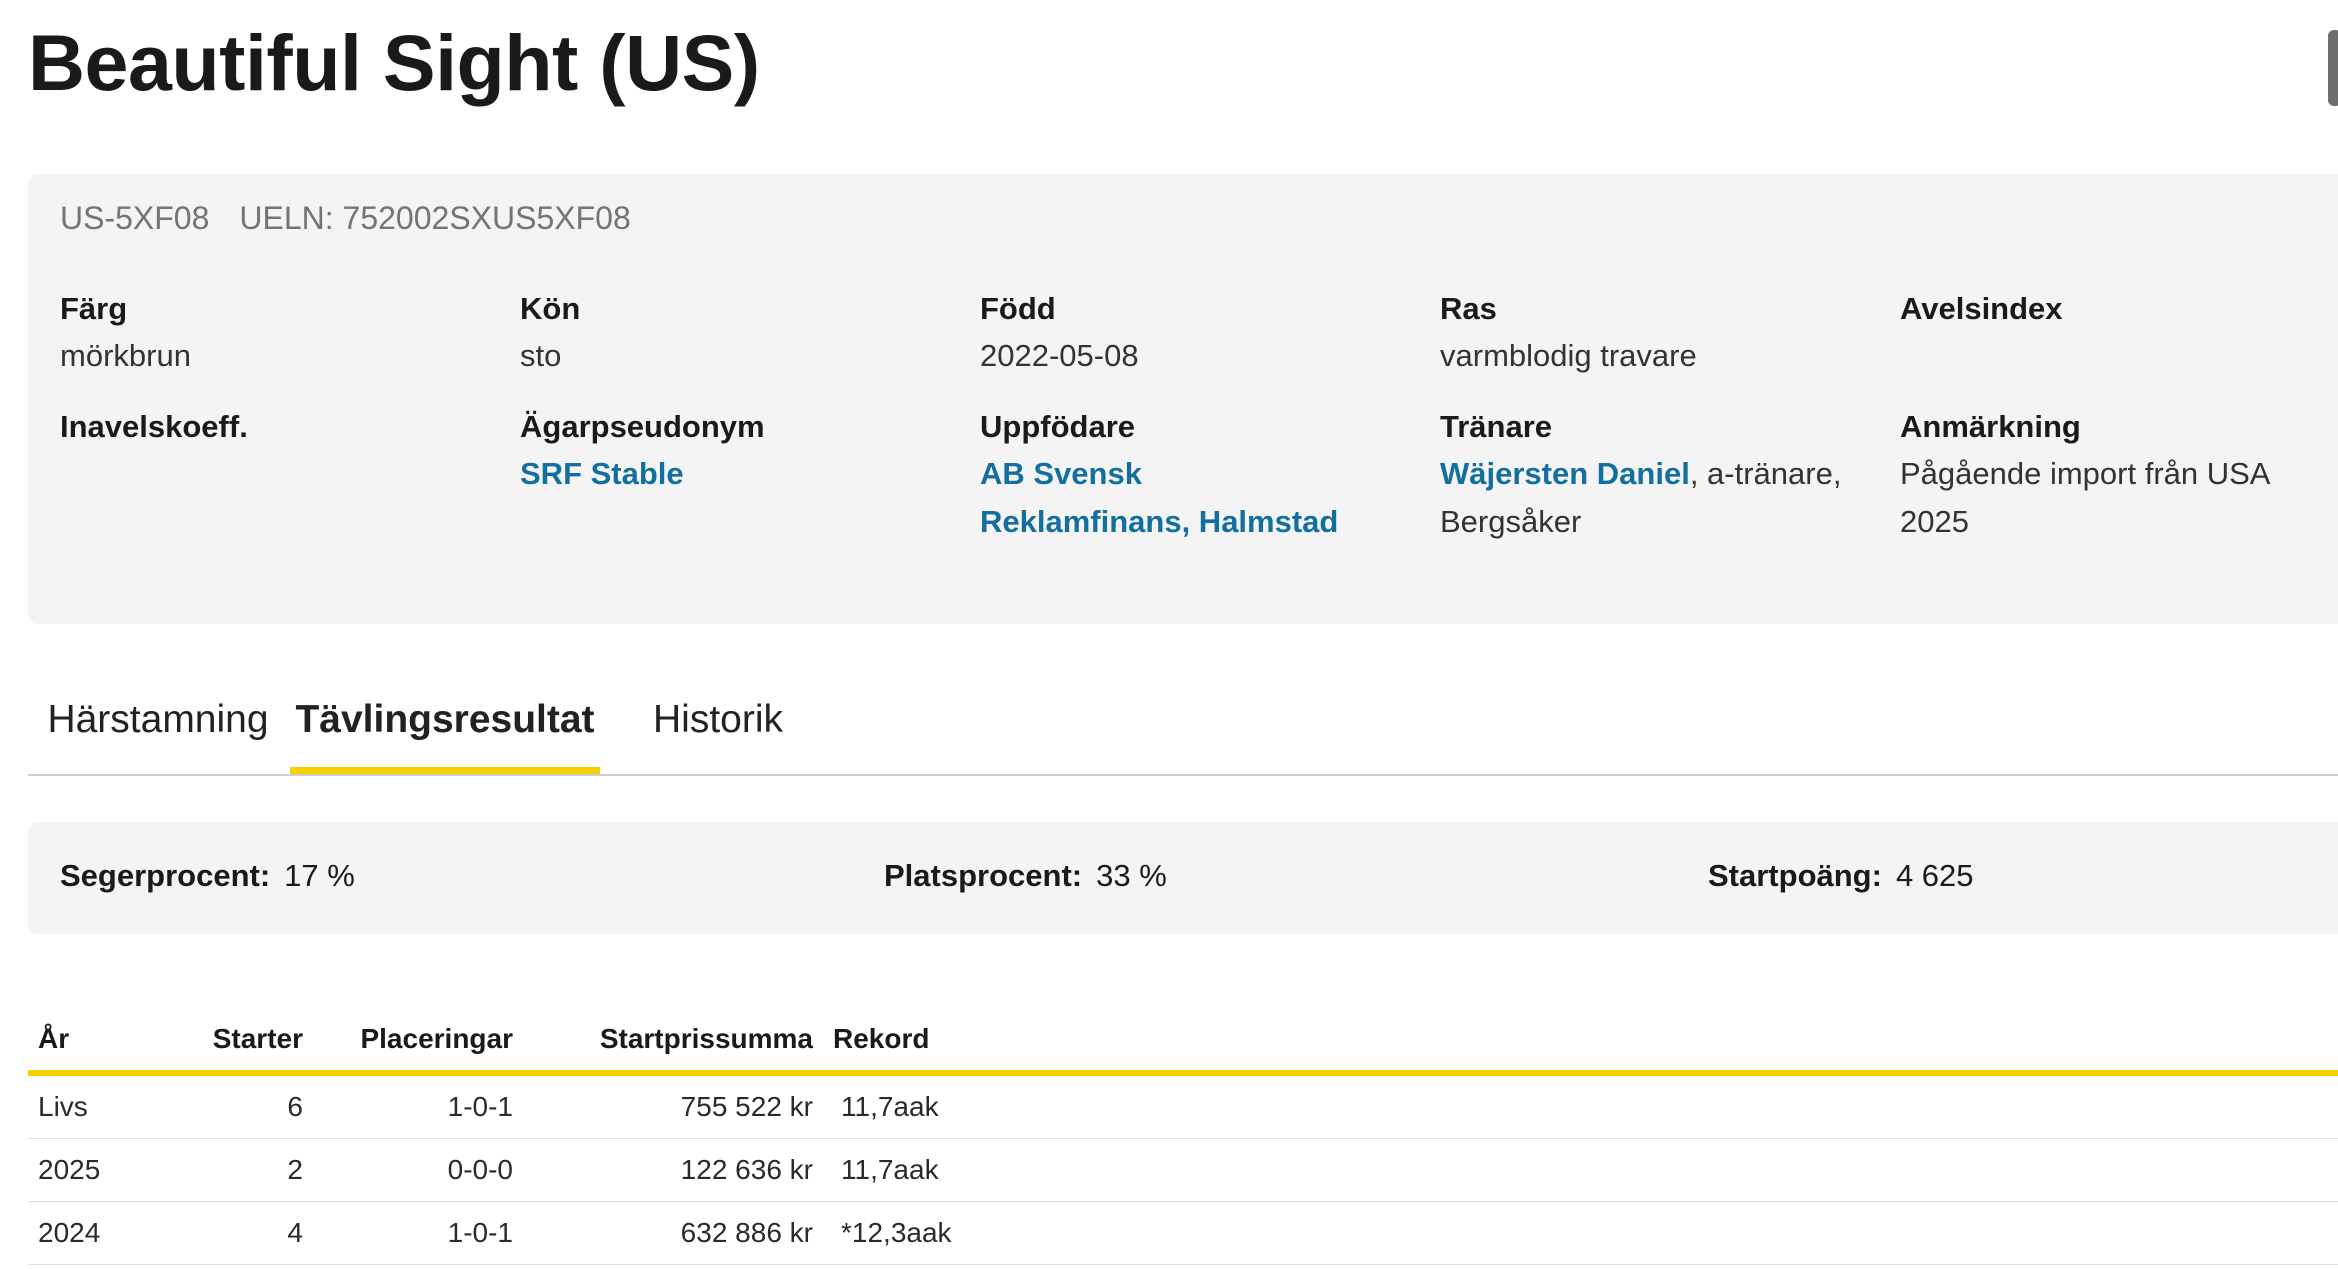  Describe the element at coordinates (1183, 878) in the screenshot. I see `stats-panel` at that location.